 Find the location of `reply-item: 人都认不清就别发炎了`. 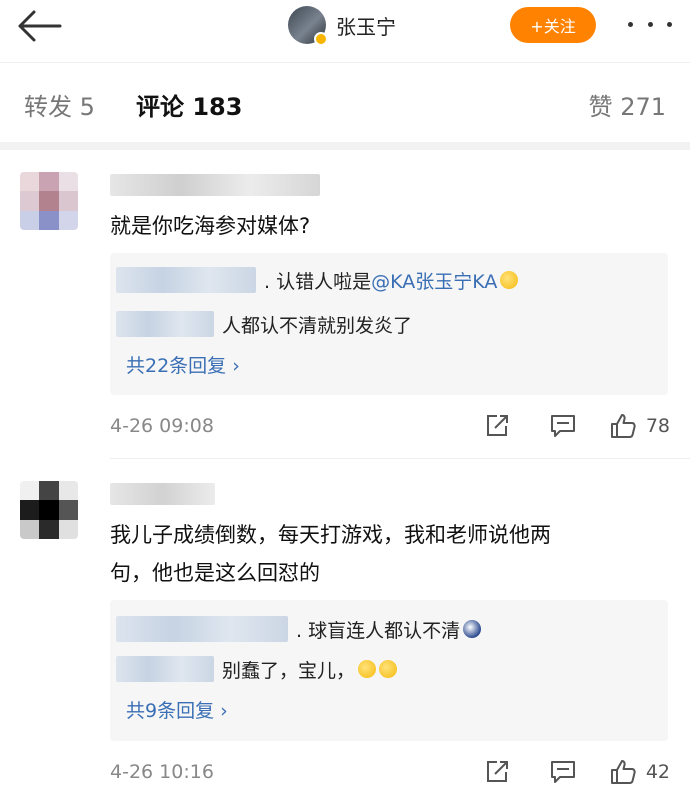

reply-item: 人都认不清就别发炎了 is located at coordinates (264, 324).